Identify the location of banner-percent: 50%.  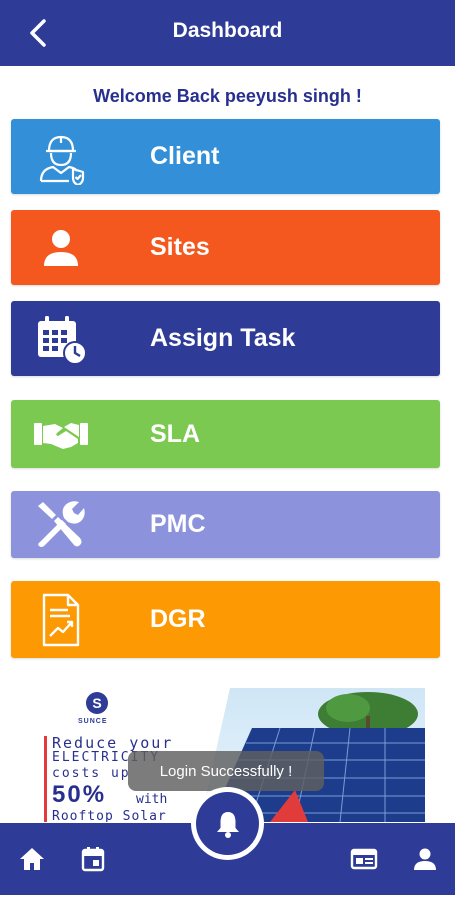
(79, 794).